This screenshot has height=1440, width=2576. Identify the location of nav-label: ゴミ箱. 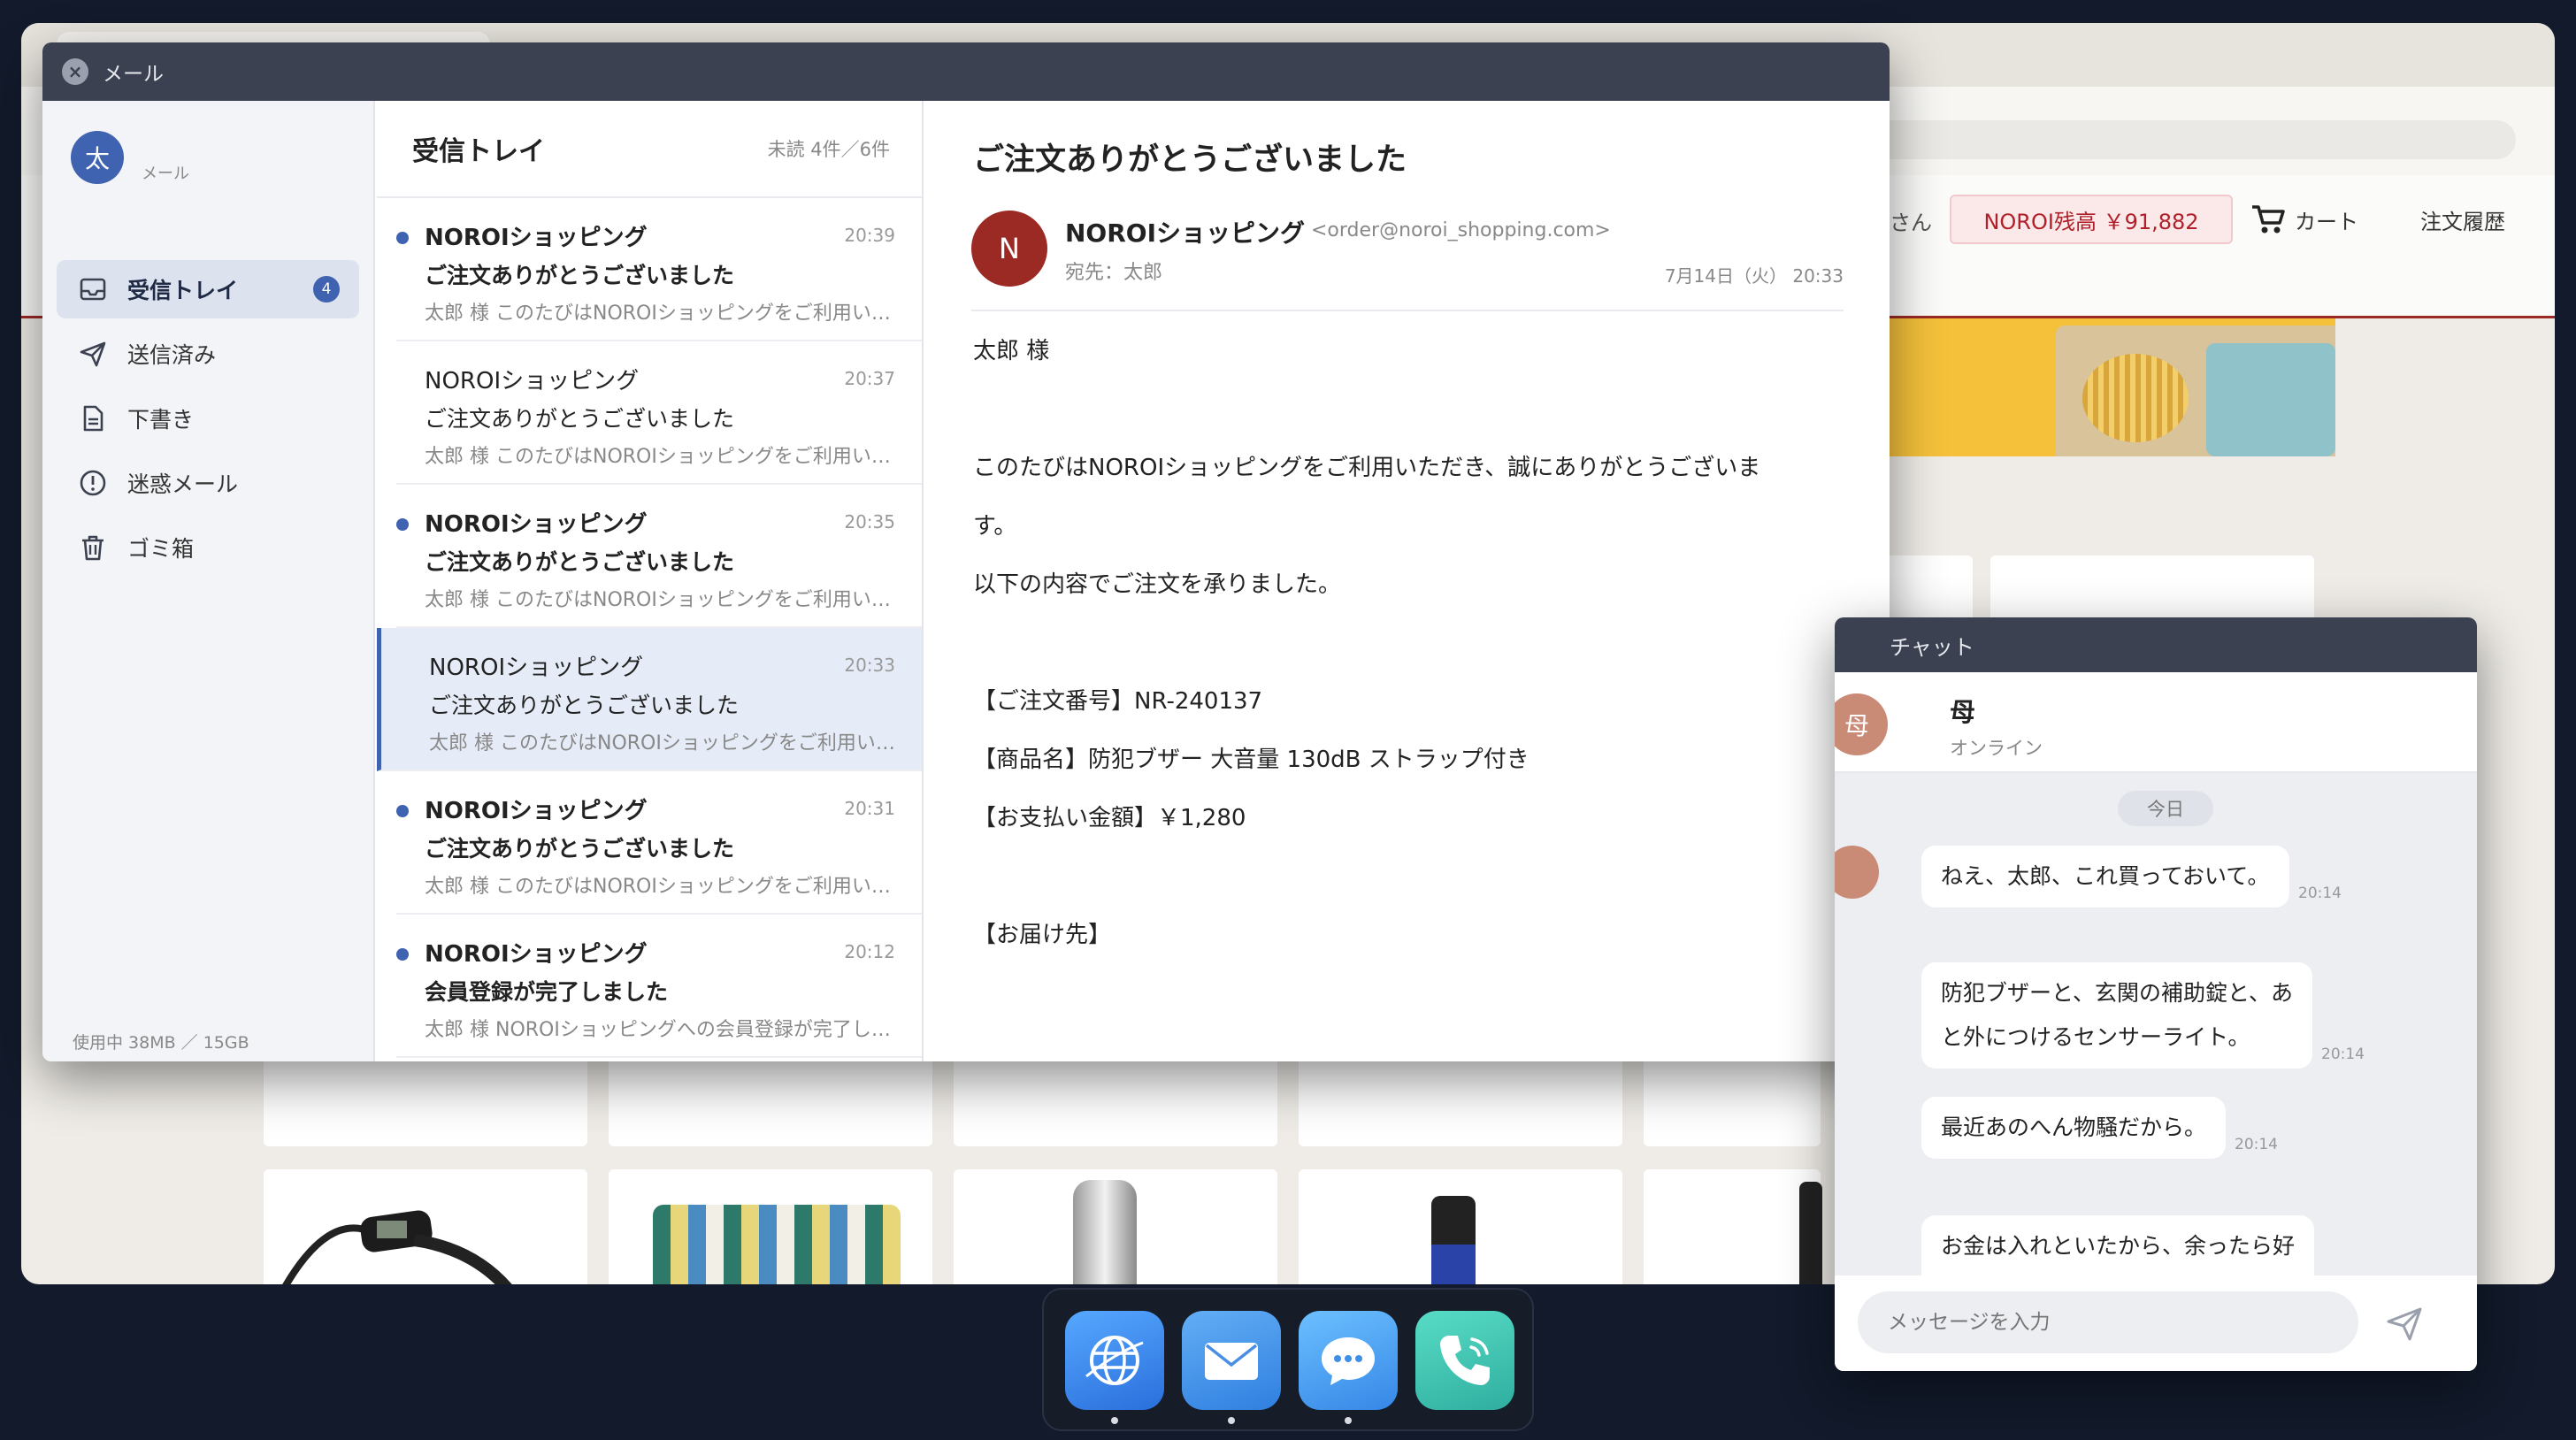
(161, 549).